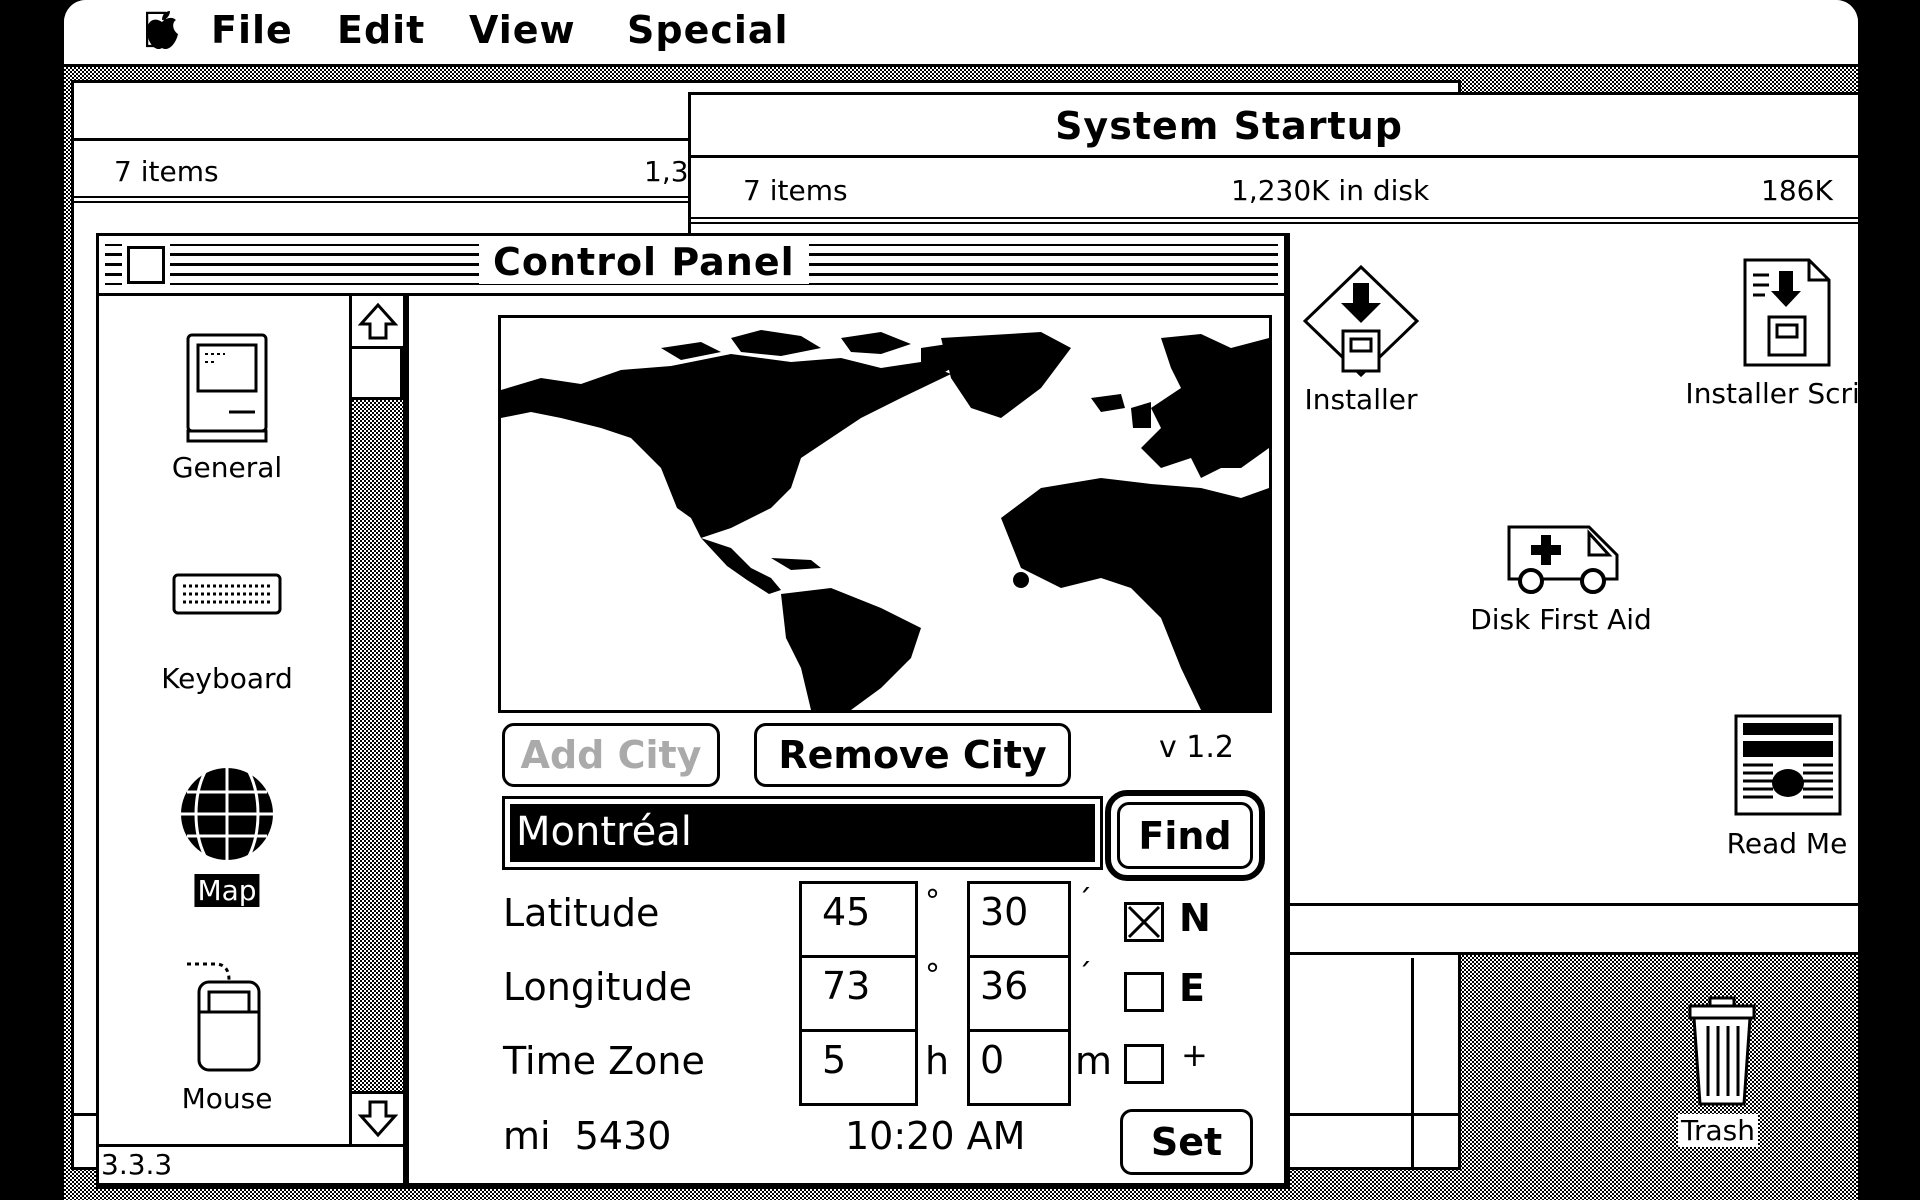 The height and width of the screenshot is (1200, 1920). I want to click on menu-edit: Edit, so click(381, 30).